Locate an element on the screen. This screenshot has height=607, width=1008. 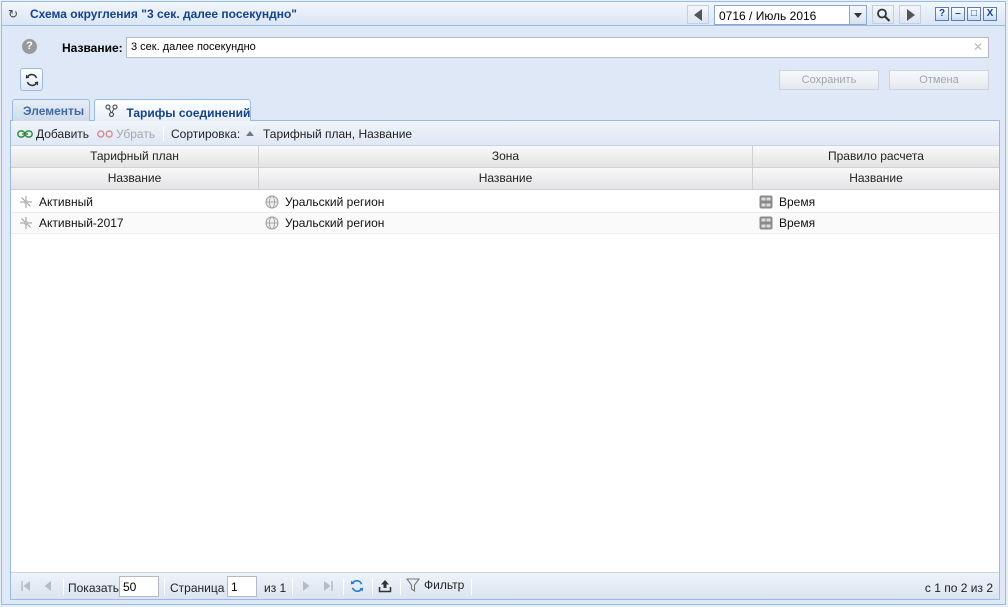
cancel-button: Отмена is located at coordinates (939, 80).